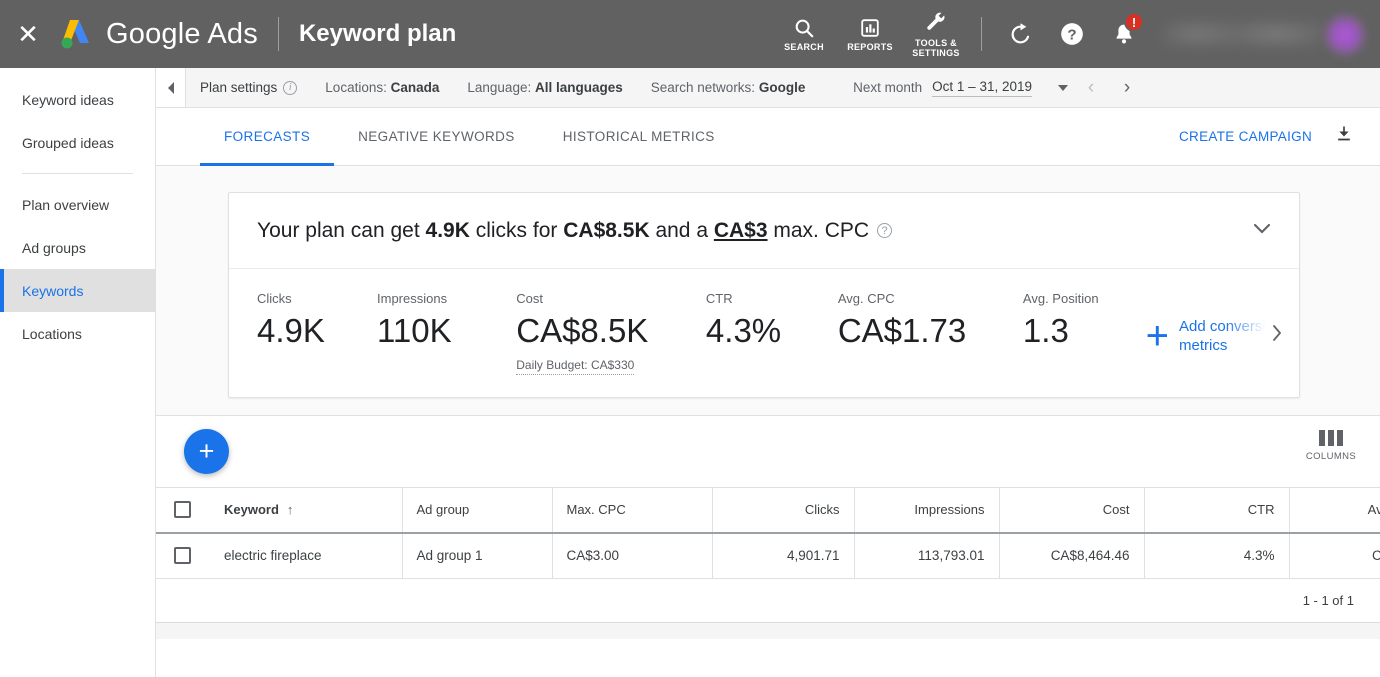 Image resolution: width=1380 pixels, height=677 pixels. I want to click on reports-button: REPORTS, so click(870, 34).